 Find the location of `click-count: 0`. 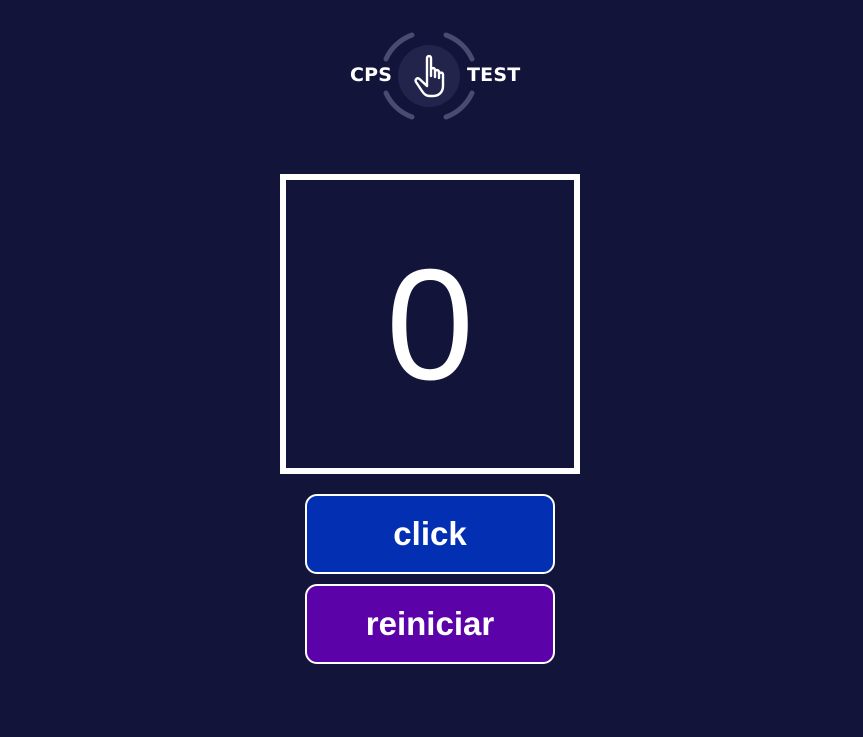

click-count: 0 is located at coordinates (430, 325).